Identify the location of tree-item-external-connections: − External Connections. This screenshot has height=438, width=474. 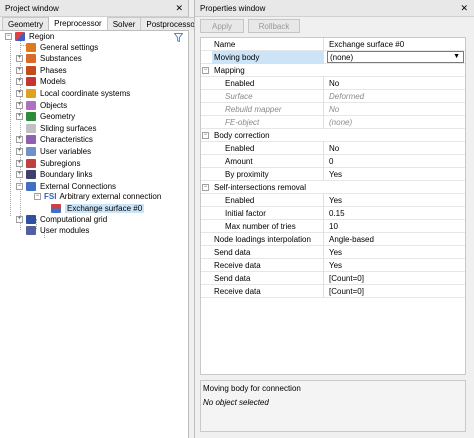
(66, 186).